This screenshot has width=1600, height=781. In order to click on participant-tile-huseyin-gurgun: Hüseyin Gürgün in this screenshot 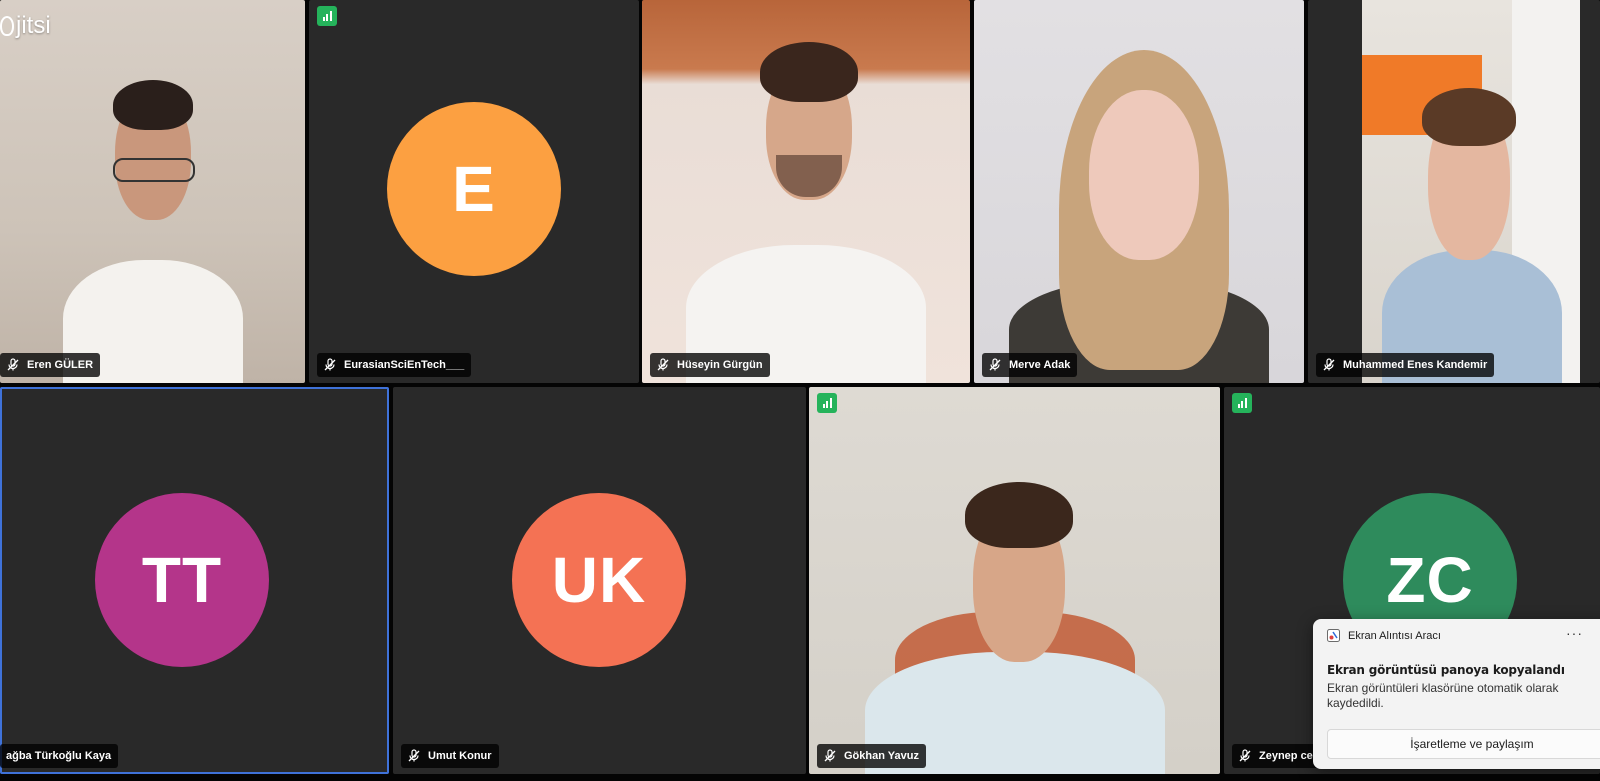, I will do `click(806, 191)`.